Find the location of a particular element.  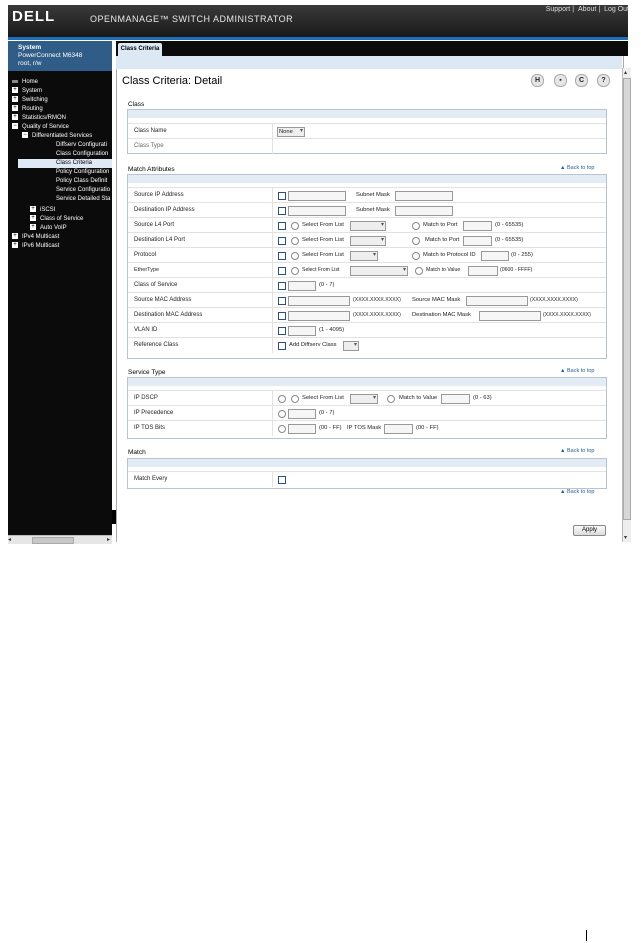

dest-l4-select is located at coordinates (368, 241).